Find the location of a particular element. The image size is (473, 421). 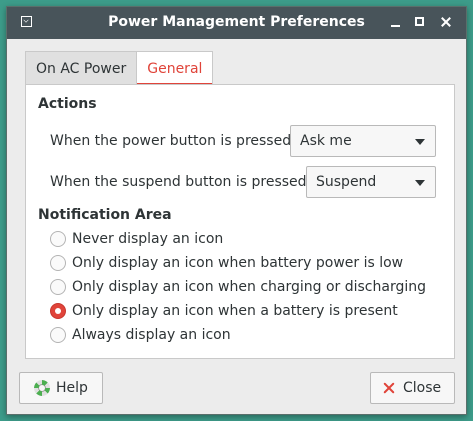

radio-never-display: Never display an icon is located at coordinates (136, 239).